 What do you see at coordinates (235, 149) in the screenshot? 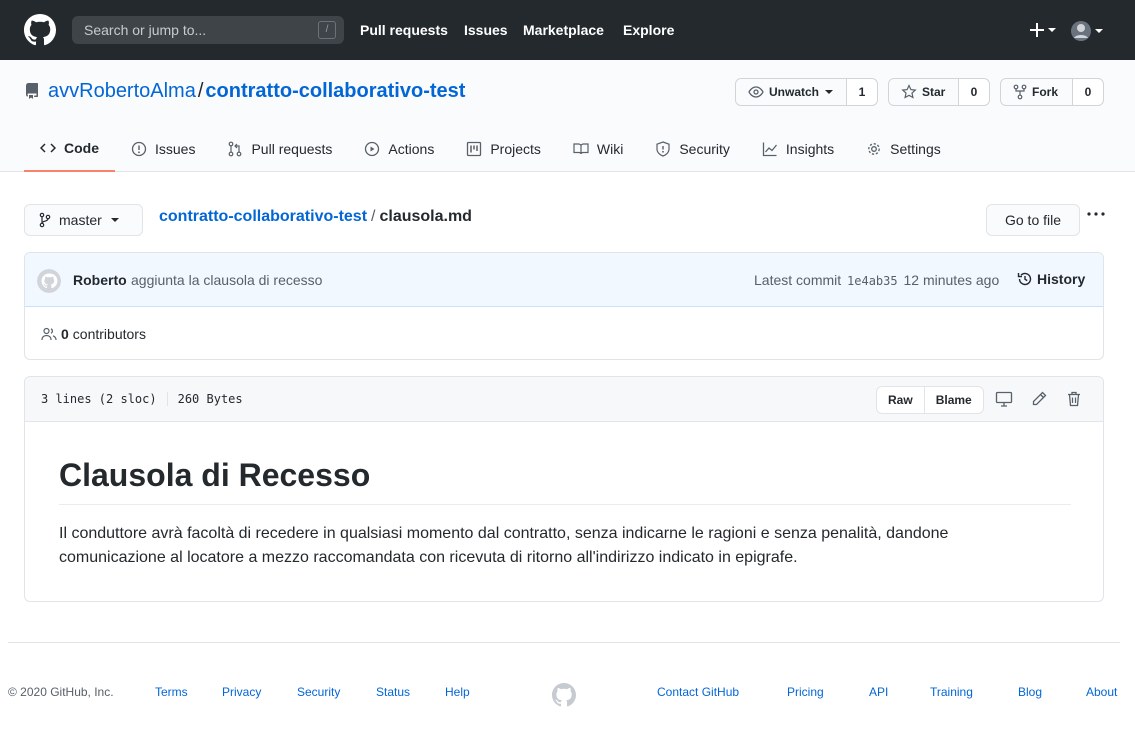
I see `pull-request-icon` at bounding box center [235, 149].